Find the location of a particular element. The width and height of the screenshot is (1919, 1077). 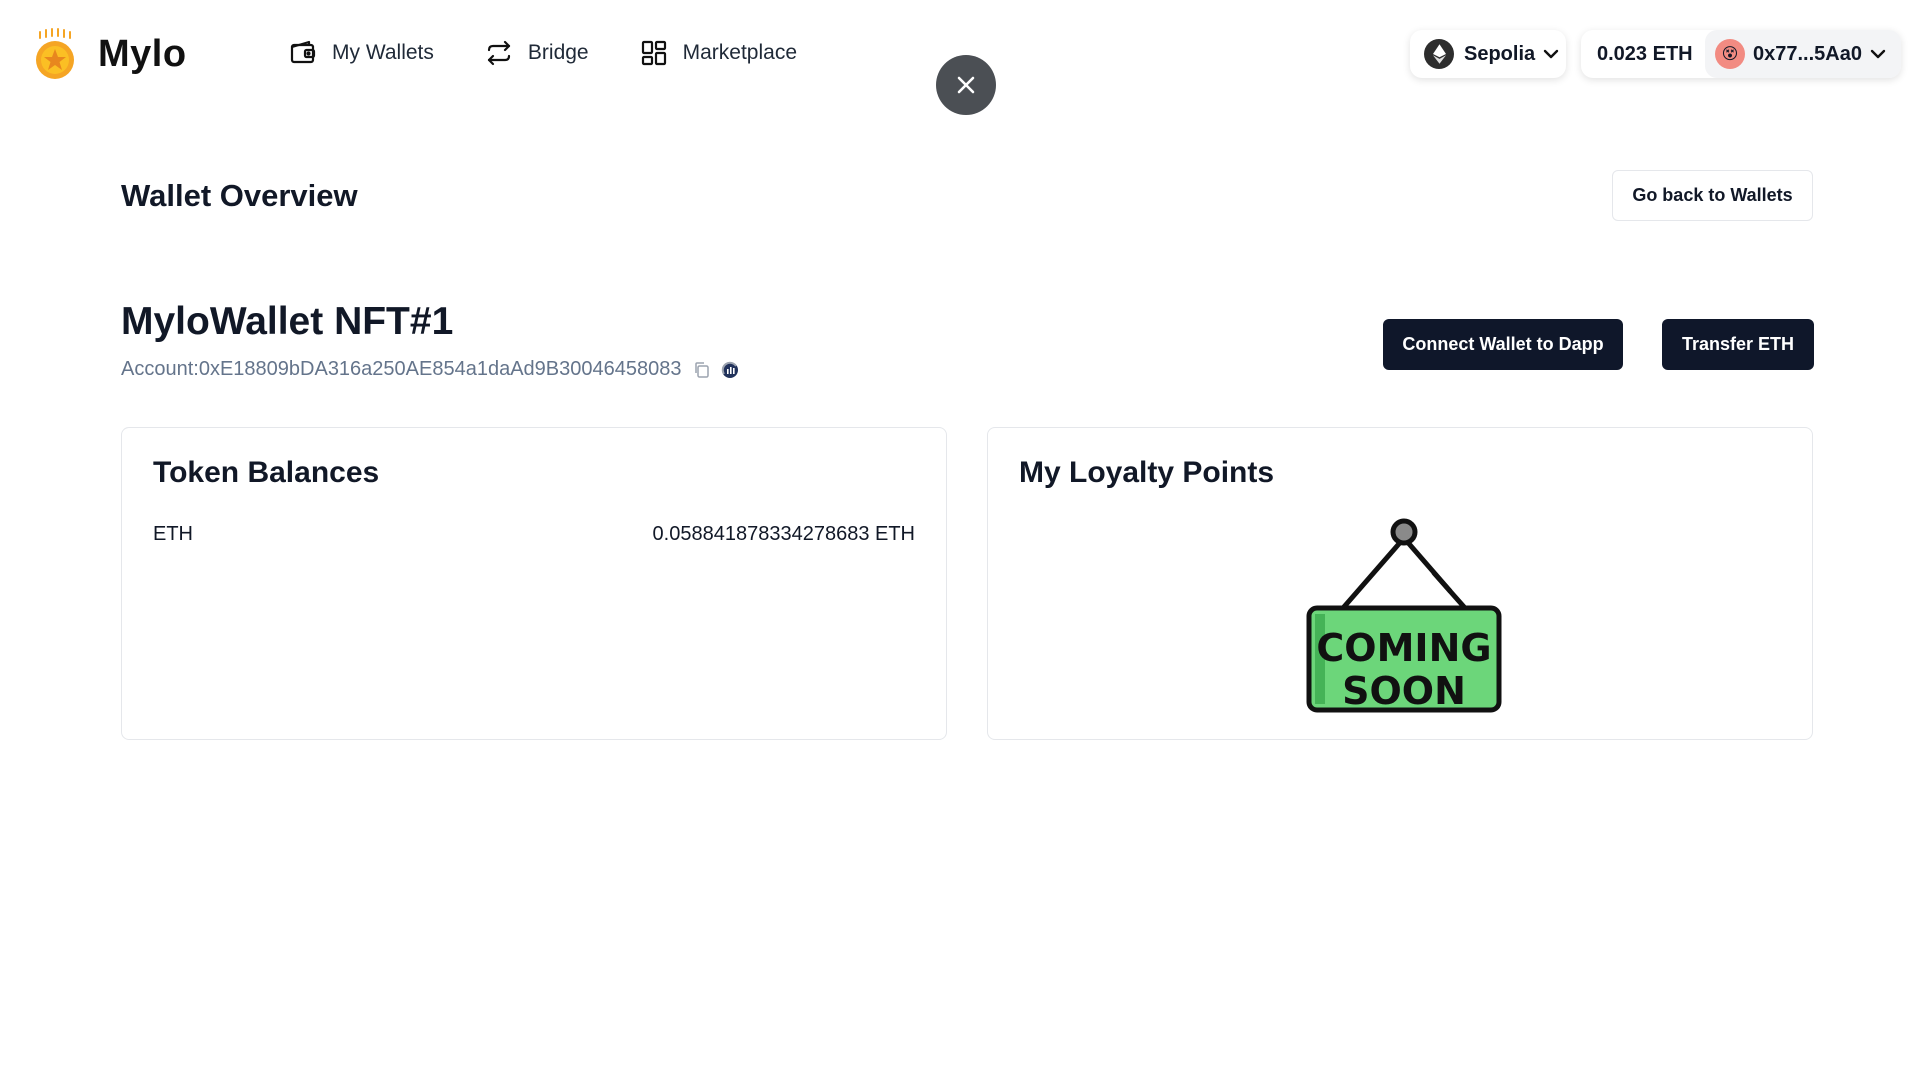

nav-my-wallets: My Wallets is located at coordinates (361, 53).